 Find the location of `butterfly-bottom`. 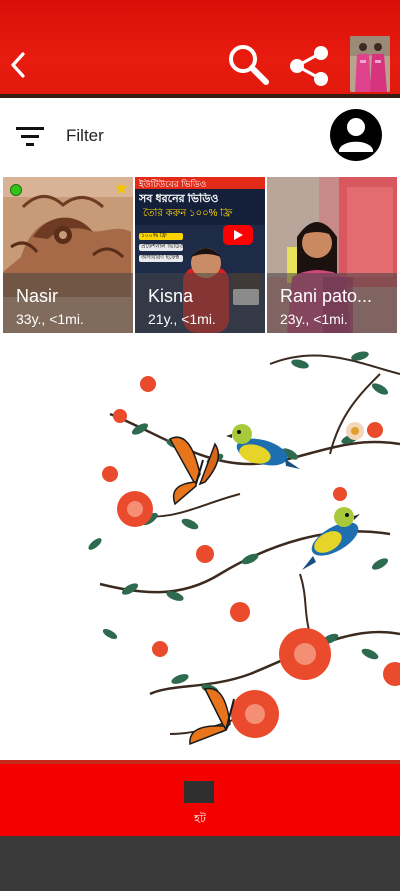

butterfly-bottom is located at coordinates (212, 716).